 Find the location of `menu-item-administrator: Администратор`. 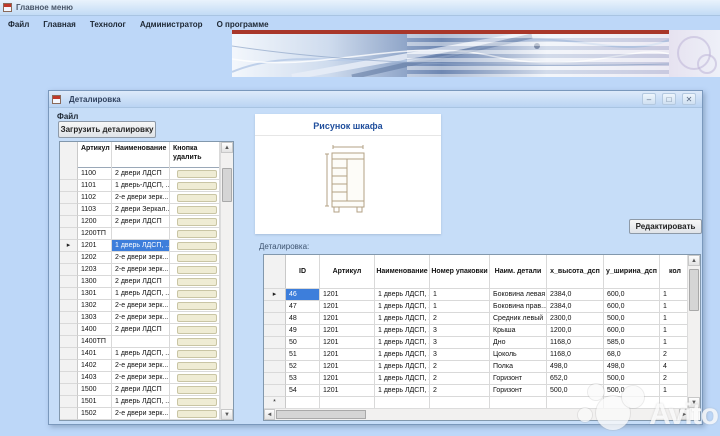

menu-item-administrator: Администратор is located at coordinates (171, 24).